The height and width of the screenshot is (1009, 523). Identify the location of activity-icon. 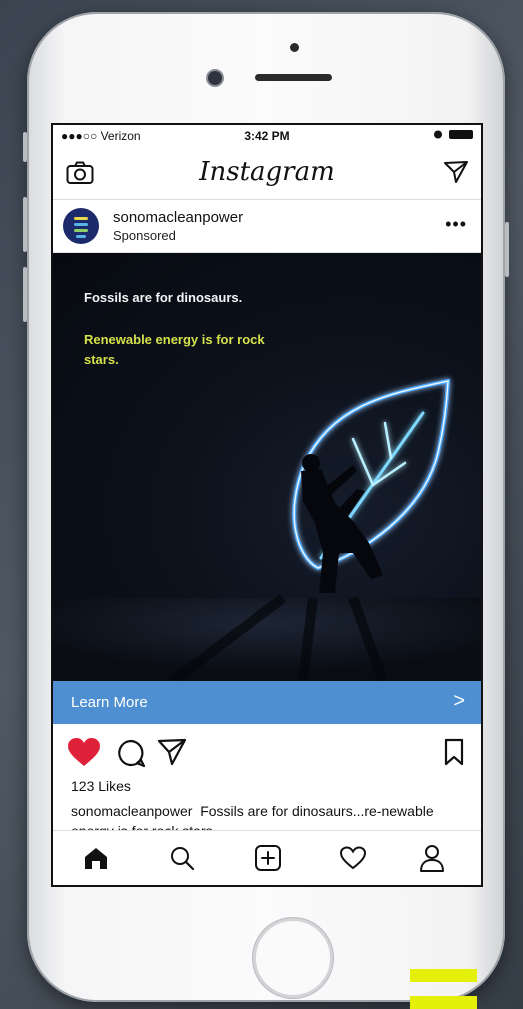
(353, 858).